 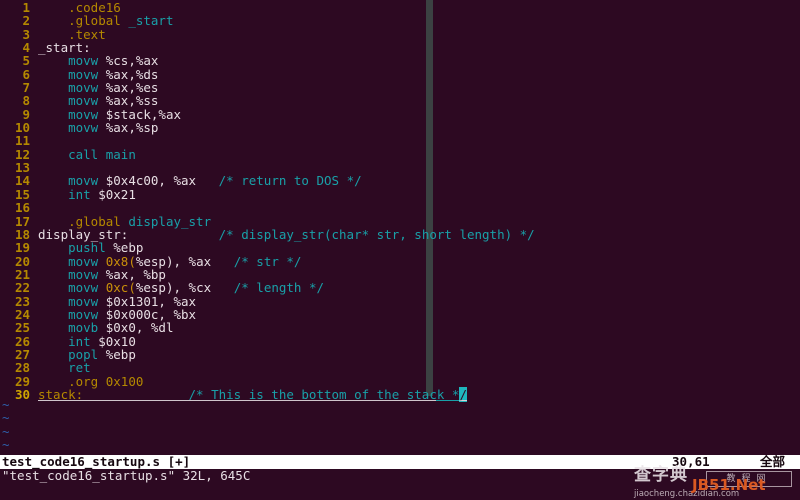 What do you see at coordinates (22, 301) in the screenshot?
I see `line-number: 23` at bounding box center [22, 301].